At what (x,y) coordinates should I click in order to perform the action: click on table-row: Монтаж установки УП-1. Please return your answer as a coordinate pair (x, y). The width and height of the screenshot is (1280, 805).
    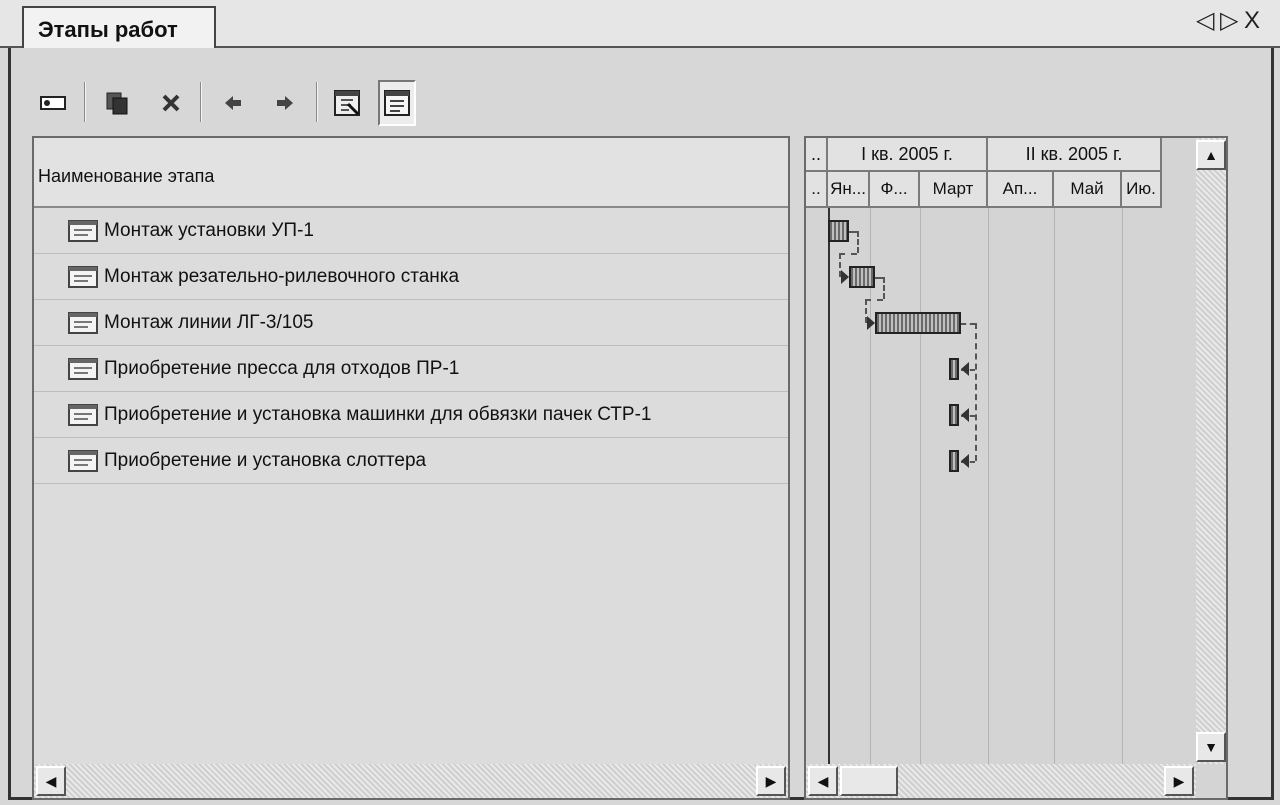
    Looking at the image, I should click on (411, 231).